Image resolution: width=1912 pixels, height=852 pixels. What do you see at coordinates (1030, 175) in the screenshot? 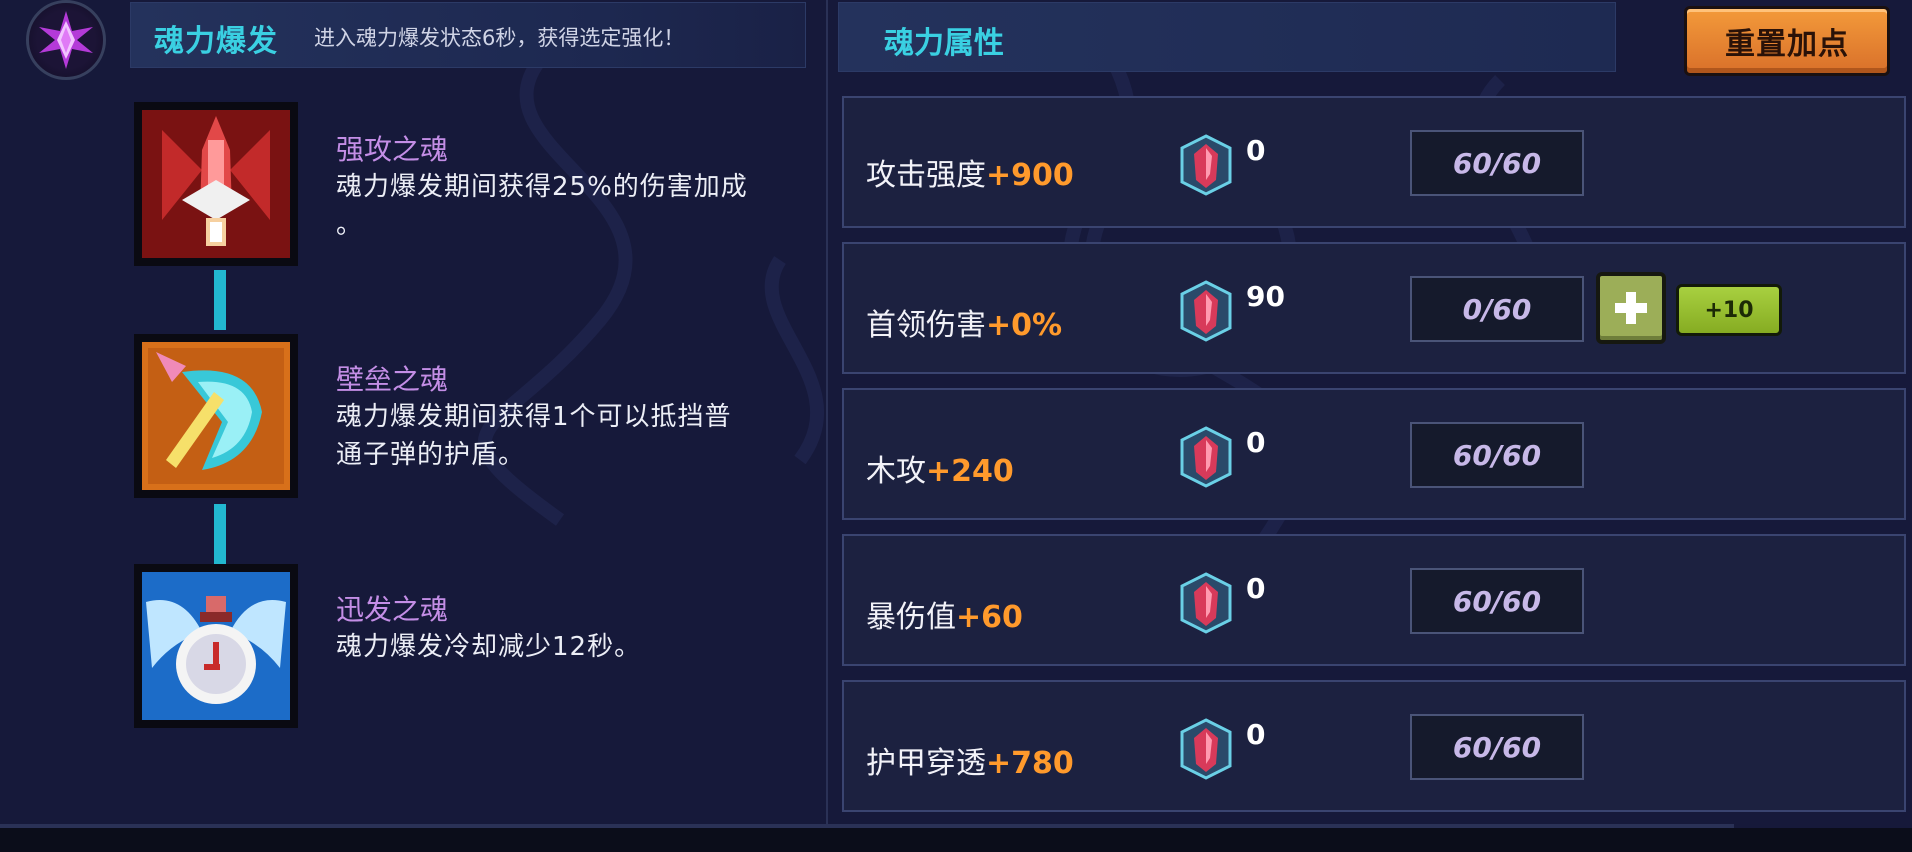
I see `attribute-bonus: +900` at bounding box center [1030, 175].